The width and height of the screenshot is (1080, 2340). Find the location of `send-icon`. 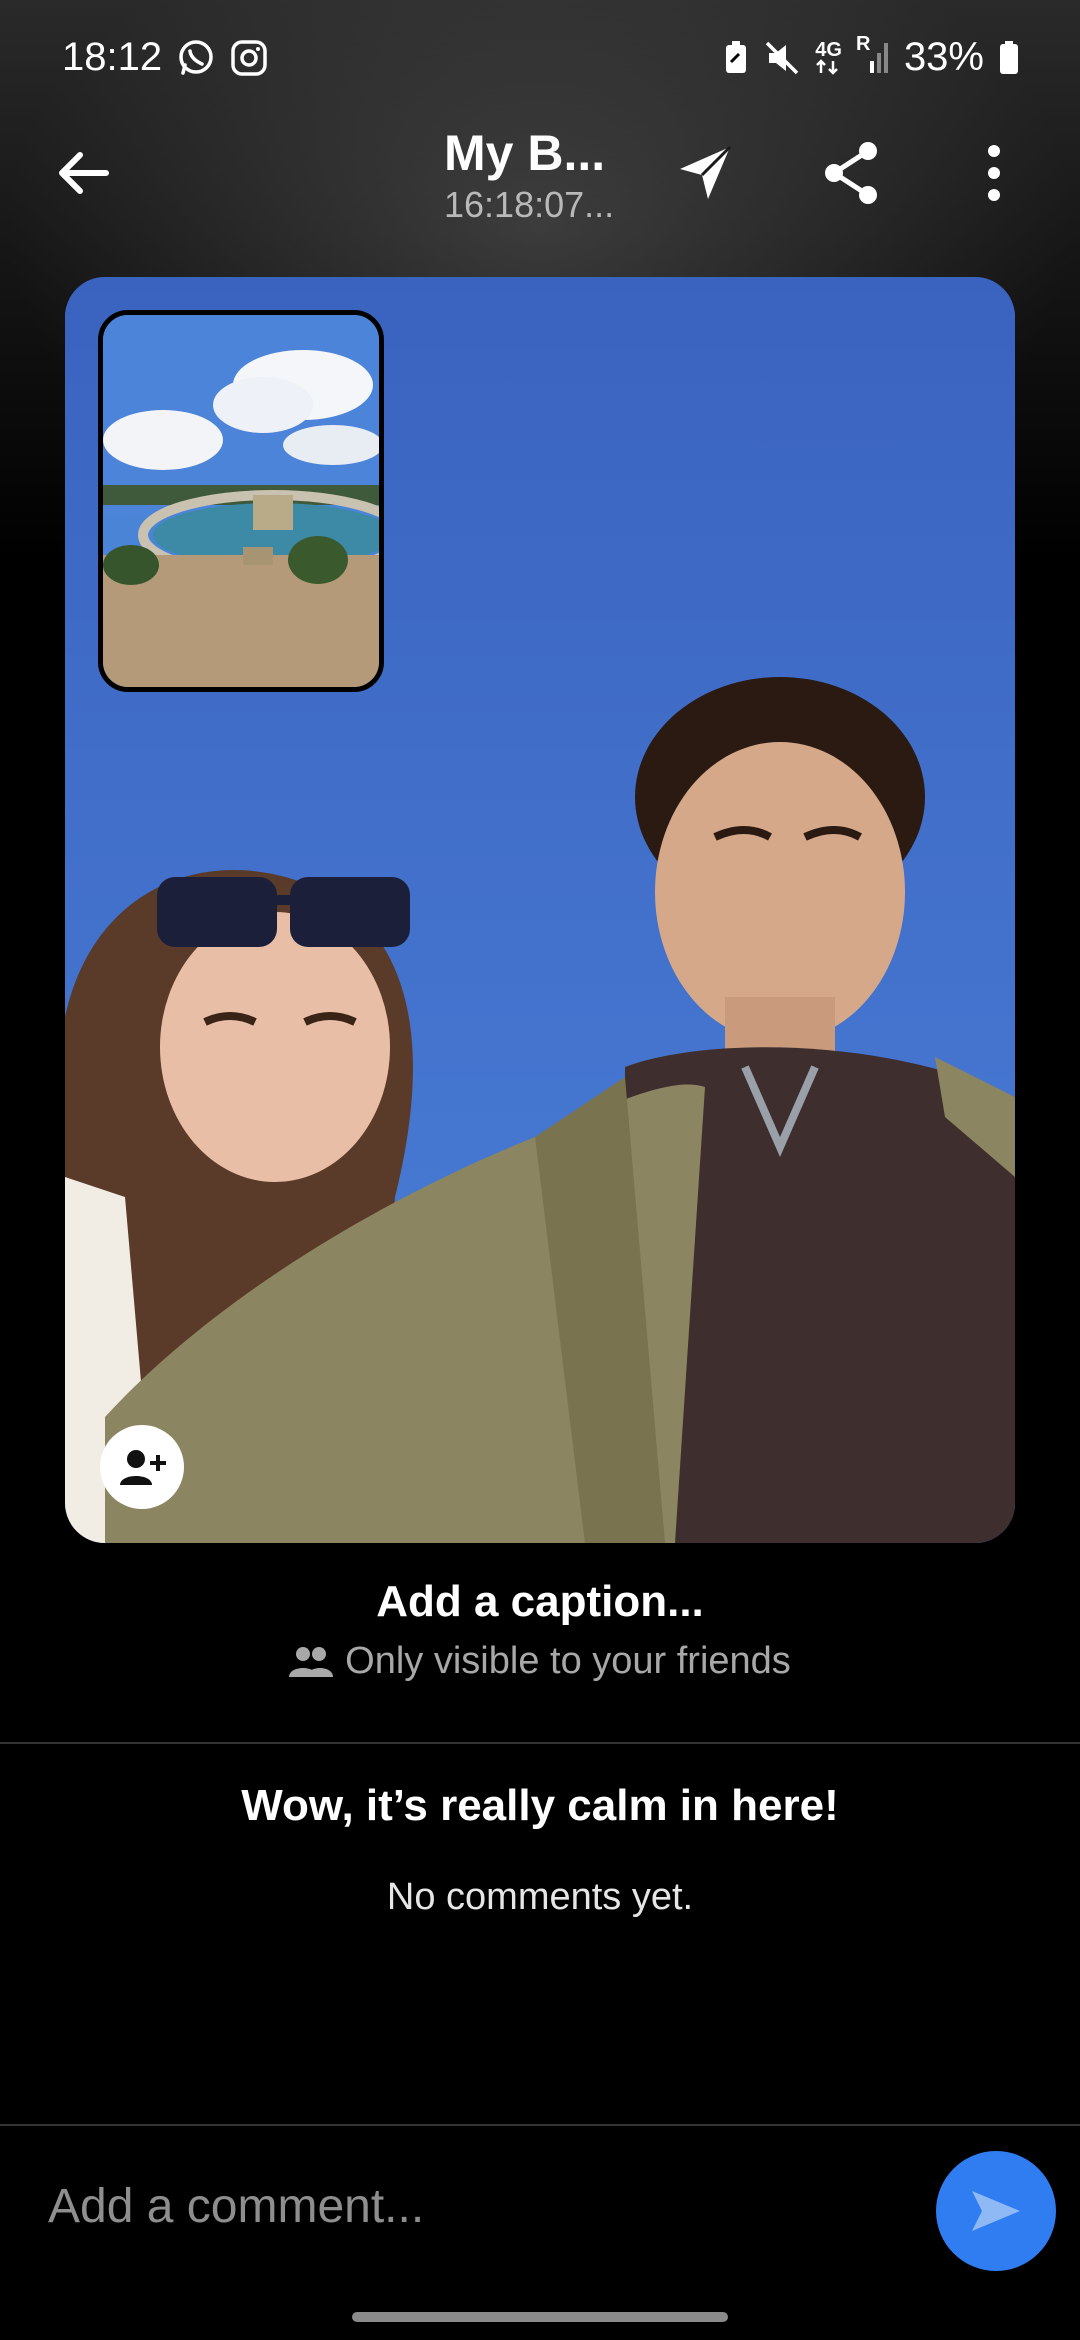

send-icon is located at coordinates (706, 172).